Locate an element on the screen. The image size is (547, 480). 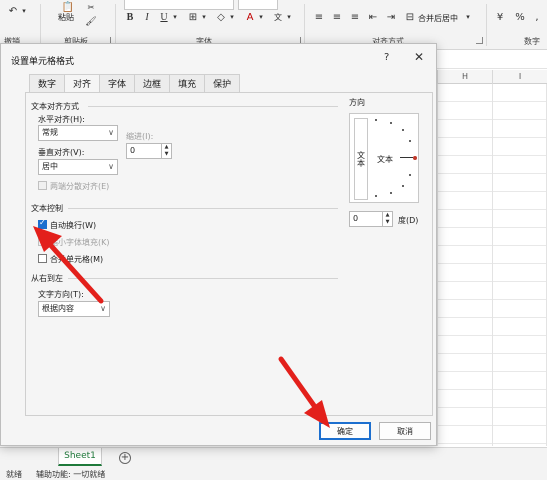
column-h-header: H is located at coordinates (464, 77).